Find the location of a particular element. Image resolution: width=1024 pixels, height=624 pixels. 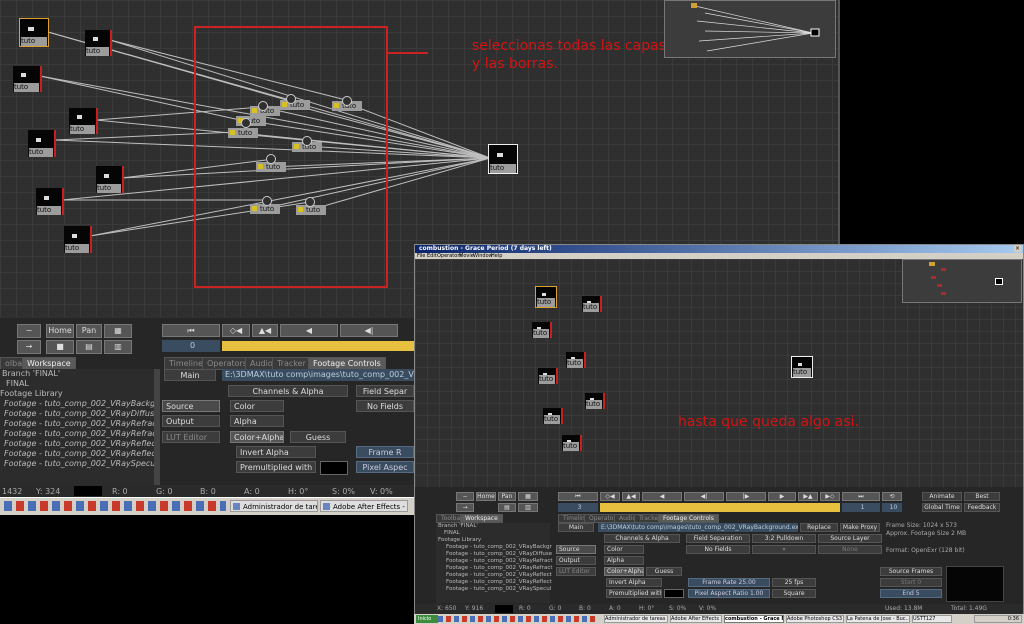

source-button-right: Source is located at coordinates (576, 549).